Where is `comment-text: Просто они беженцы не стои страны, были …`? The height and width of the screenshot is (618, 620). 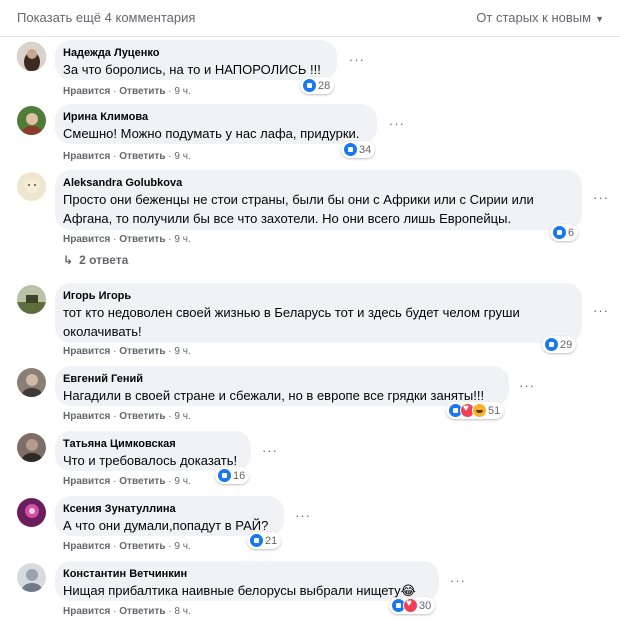
comment-text: Просто они беженцы не стои страны, были … is located at coordinates (298, 209).